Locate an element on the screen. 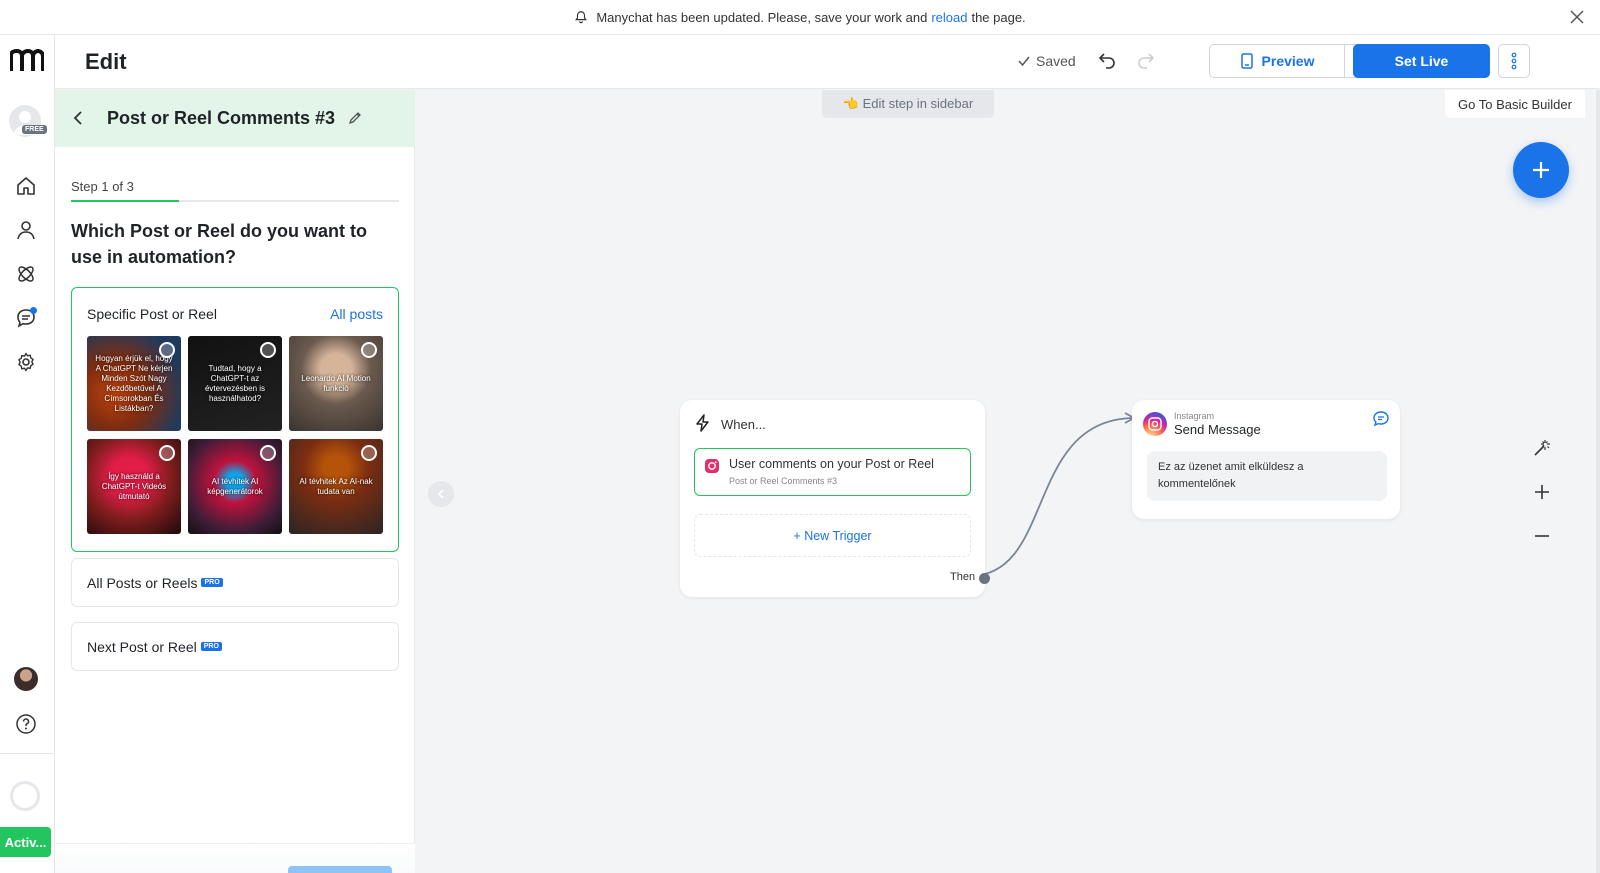 The width and height of the screenshot is (1600, 873). comment-icon is located at coordinates (1381, 419).